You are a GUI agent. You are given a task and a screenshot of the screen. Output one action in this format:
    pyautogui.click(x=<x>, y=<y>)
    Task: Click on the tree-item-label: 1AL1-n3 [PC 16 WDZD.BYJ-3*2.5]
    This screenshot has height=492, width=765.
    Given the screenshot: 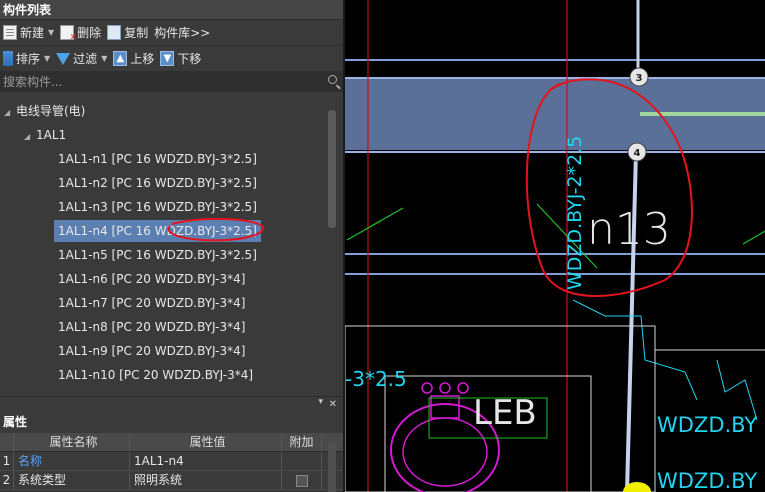 What is the action you would take?
    pyautogui.click(x=157, y=207)
    